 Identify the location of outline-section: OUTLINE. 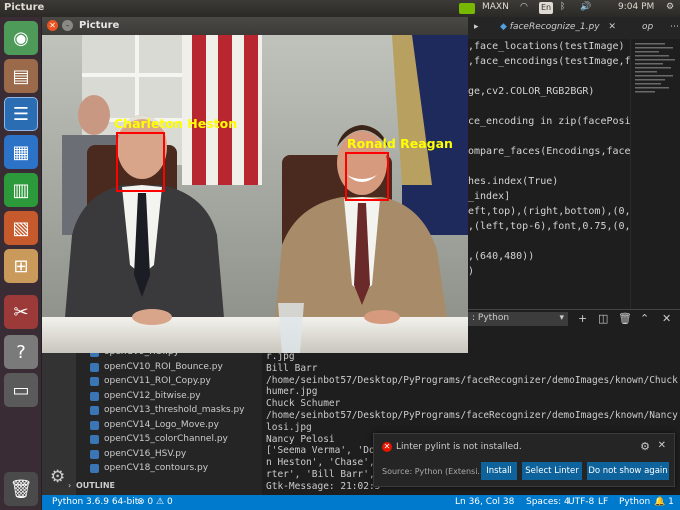
(95, 485).